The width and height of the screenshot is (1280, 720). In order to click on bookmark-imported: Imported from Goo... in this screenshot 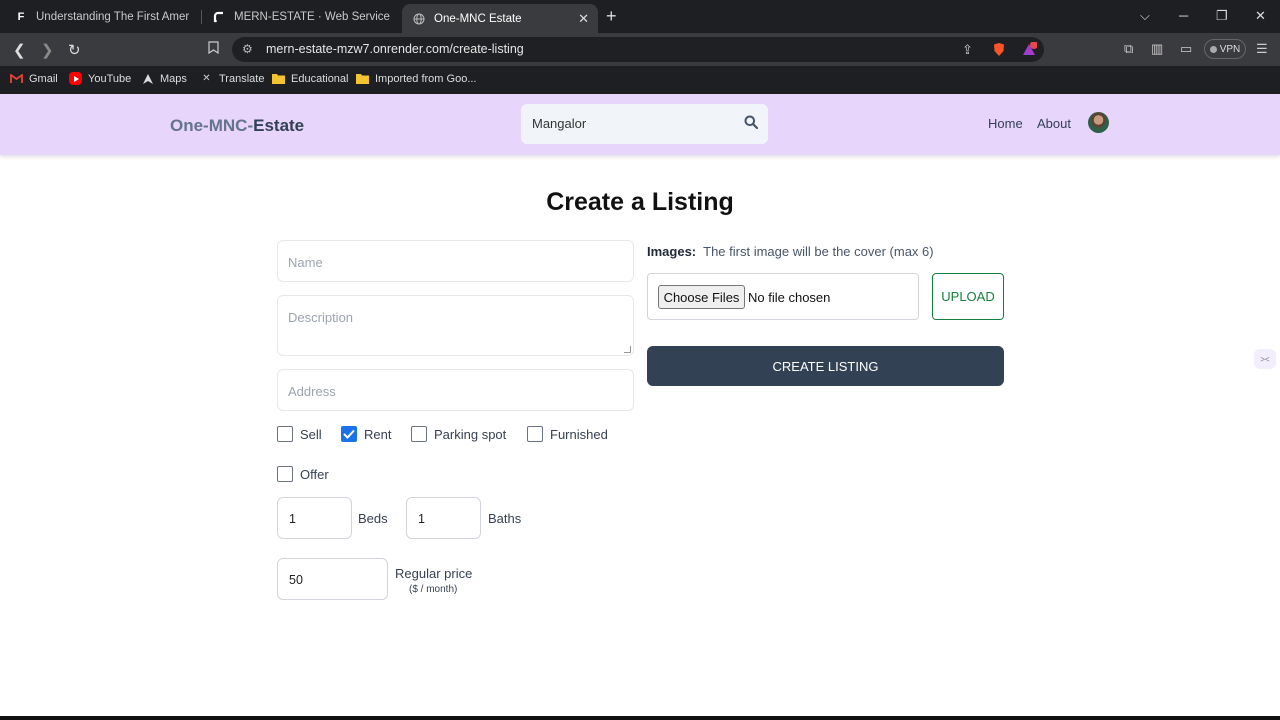, I will do `click(416, 78)`.